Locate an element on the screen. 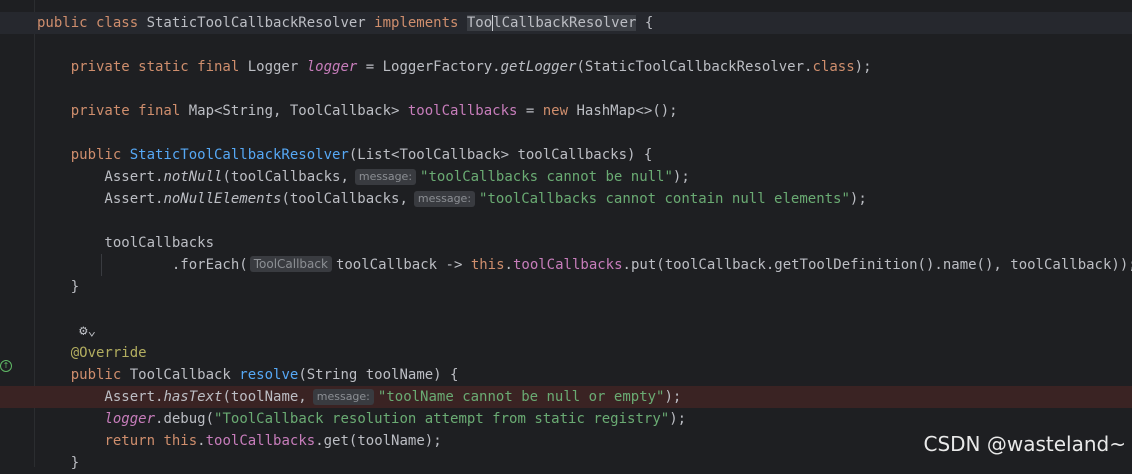 This screenshot has height=474, width=1132. code-token: public class is located at coordinates (92, 23).